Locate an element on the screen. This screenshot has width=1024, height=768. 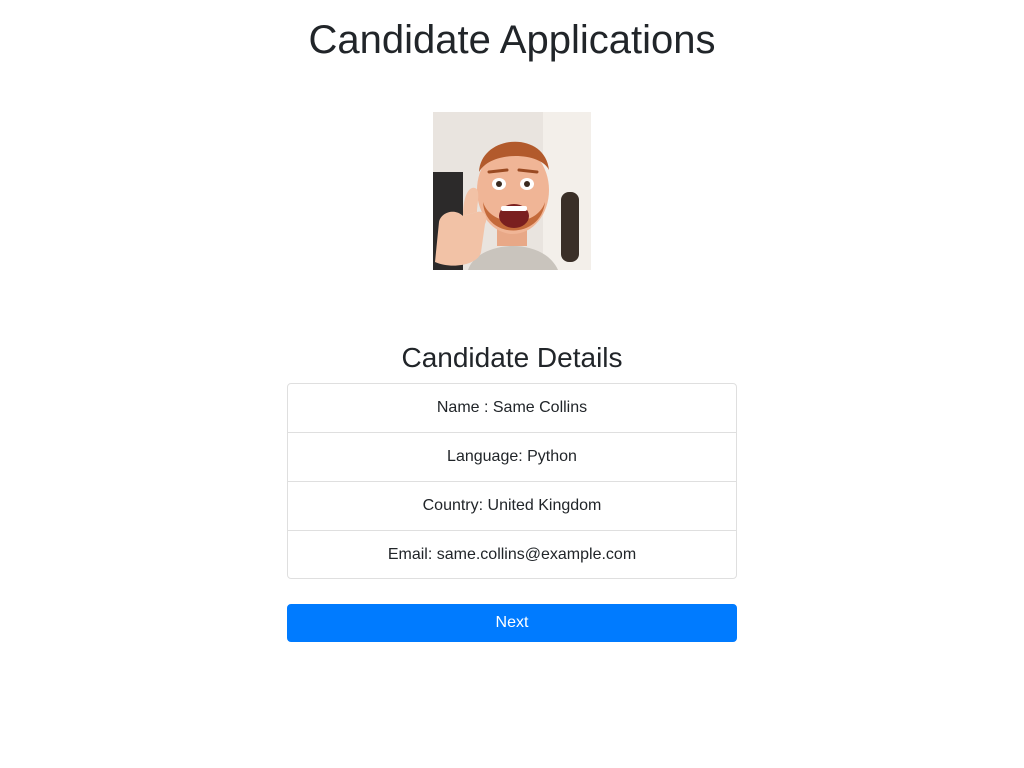
candidate-photo is located at coordinates (512, 191).